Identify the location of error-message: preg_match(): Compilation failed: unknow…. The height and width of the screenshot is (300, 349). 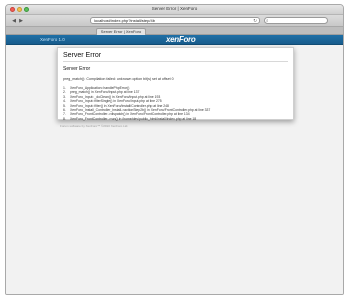
(118, 79).